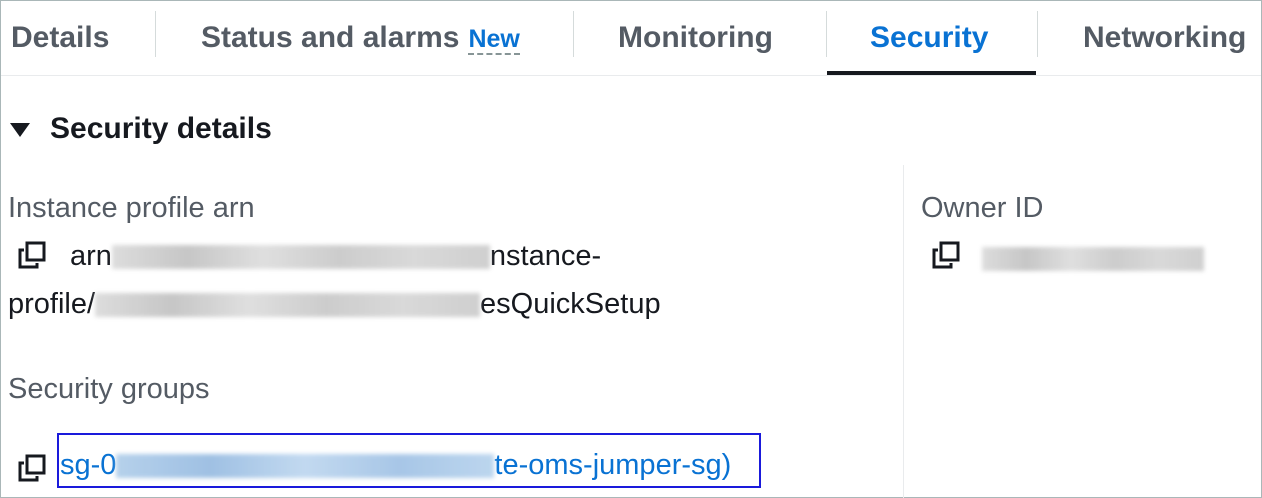 This screenshot has height=498, width=1262. I want to click on tab-networking: Networking, so click(1164, 38).